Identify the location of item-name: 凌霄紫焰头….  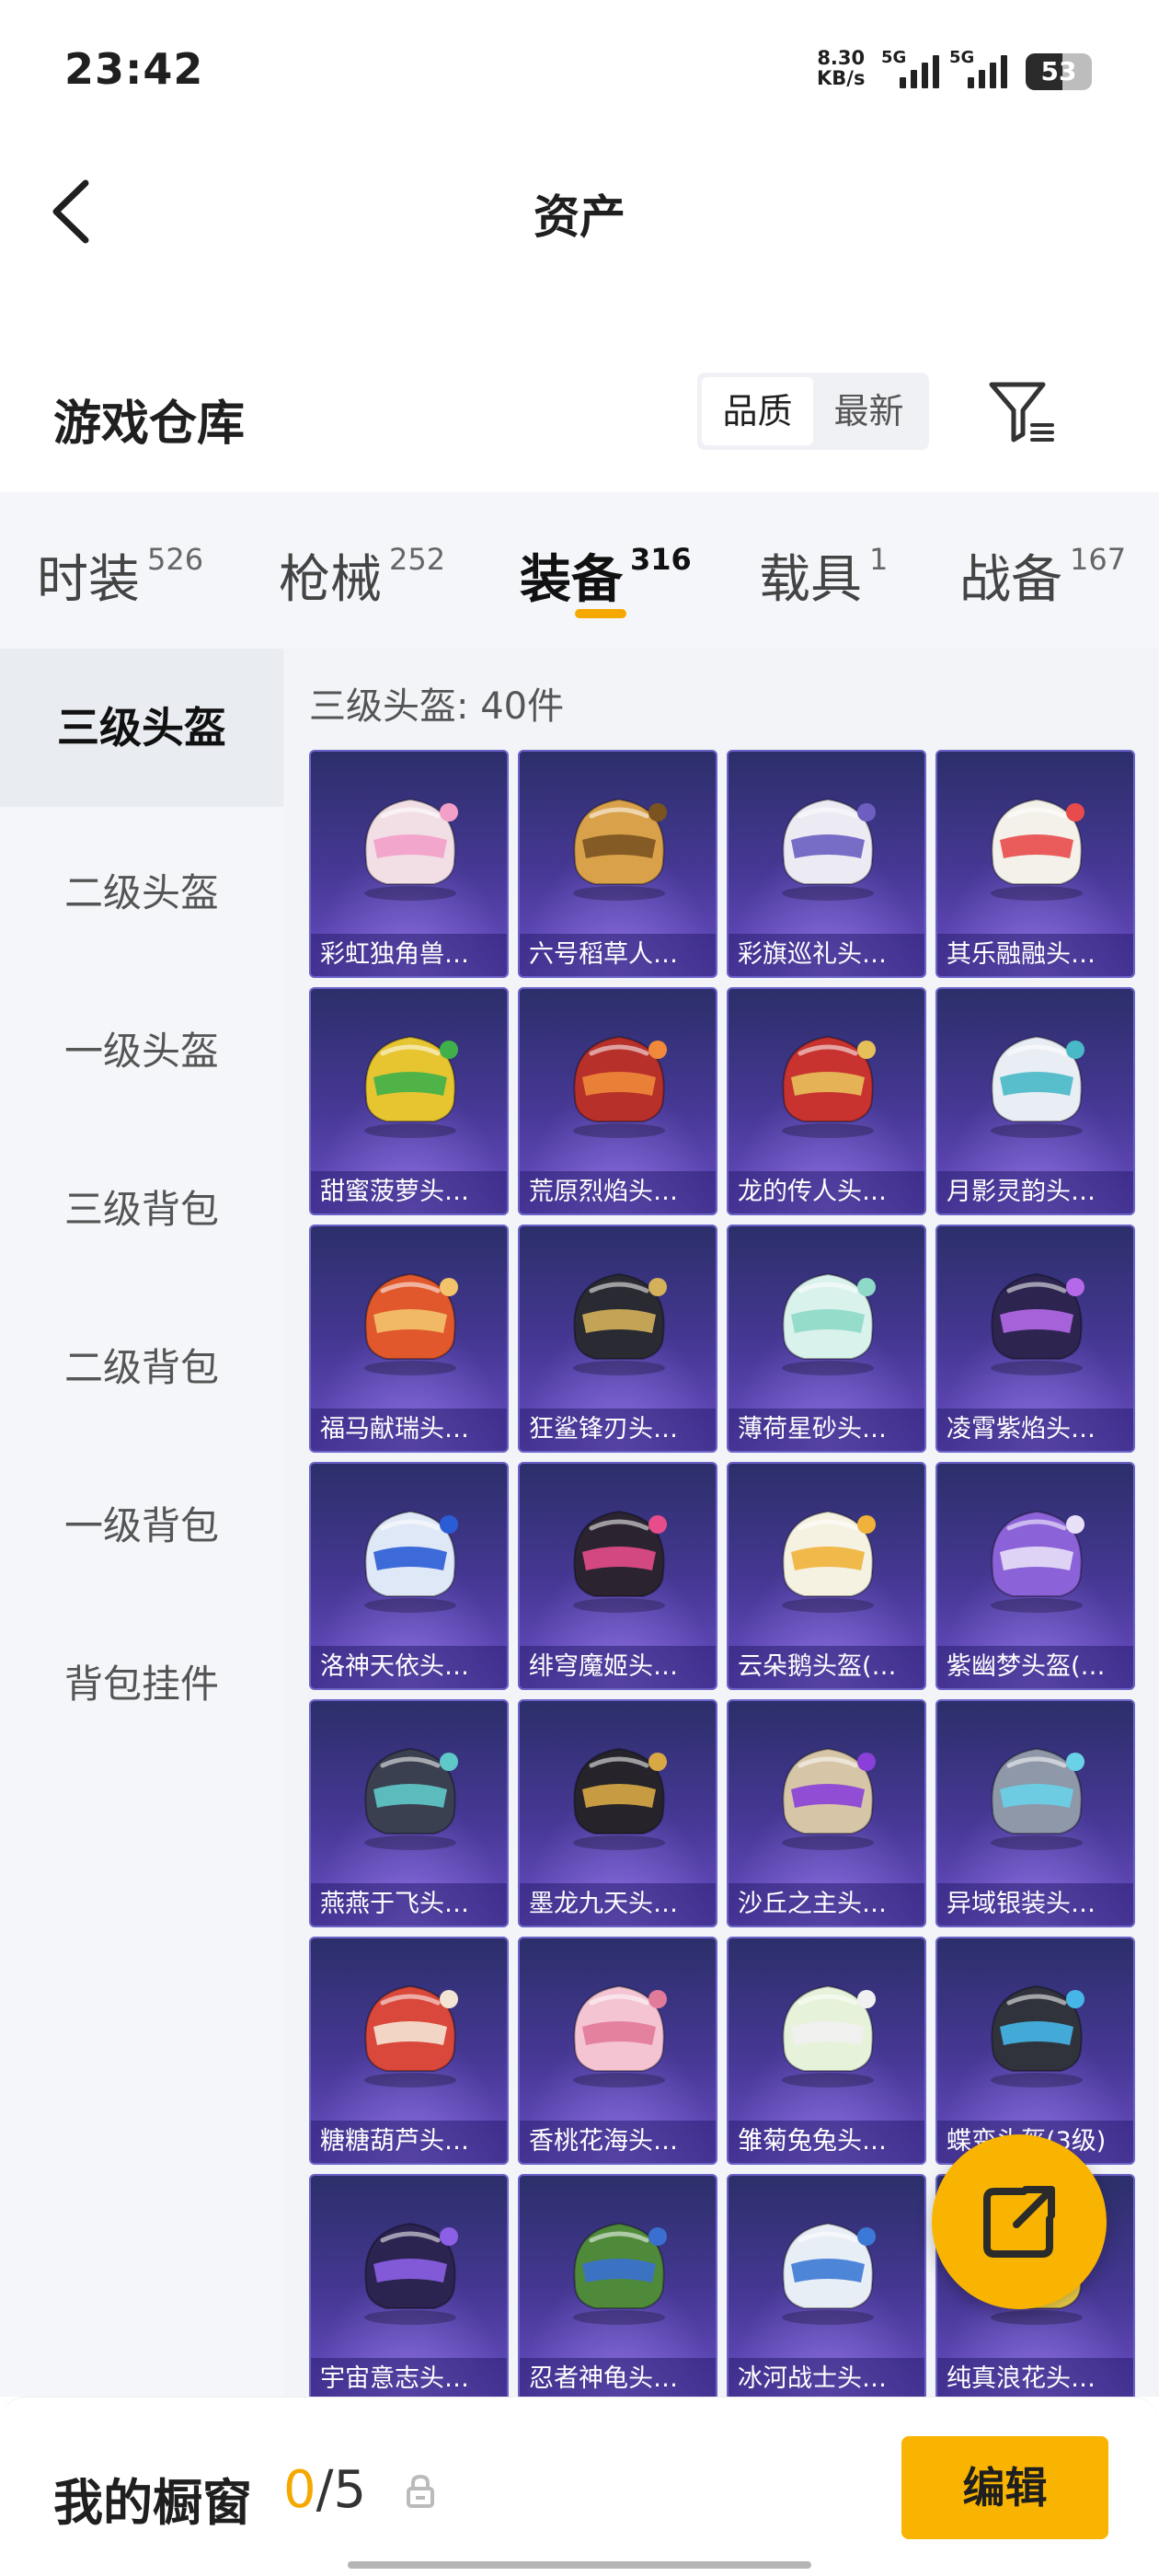
(1035, 1430).